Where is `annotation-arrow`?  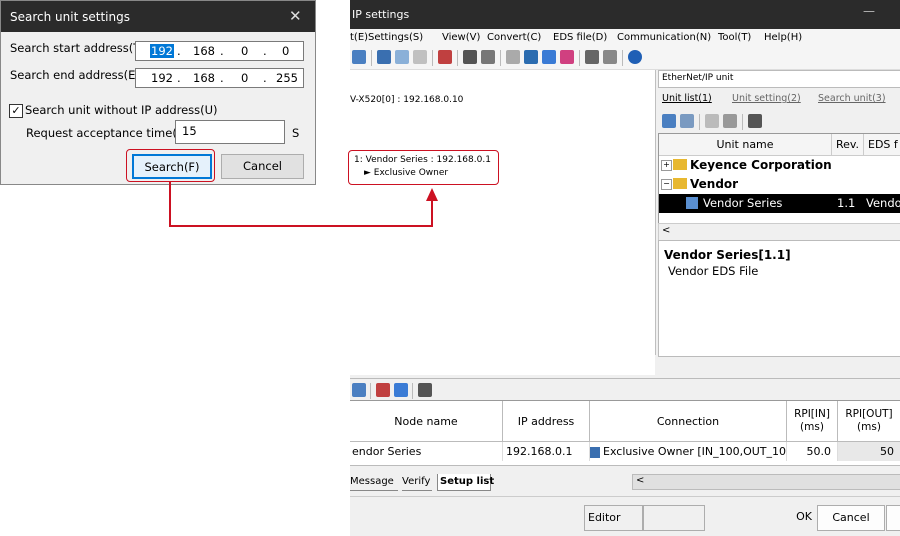 annotation-arrow is located at coordinates (303, 204).